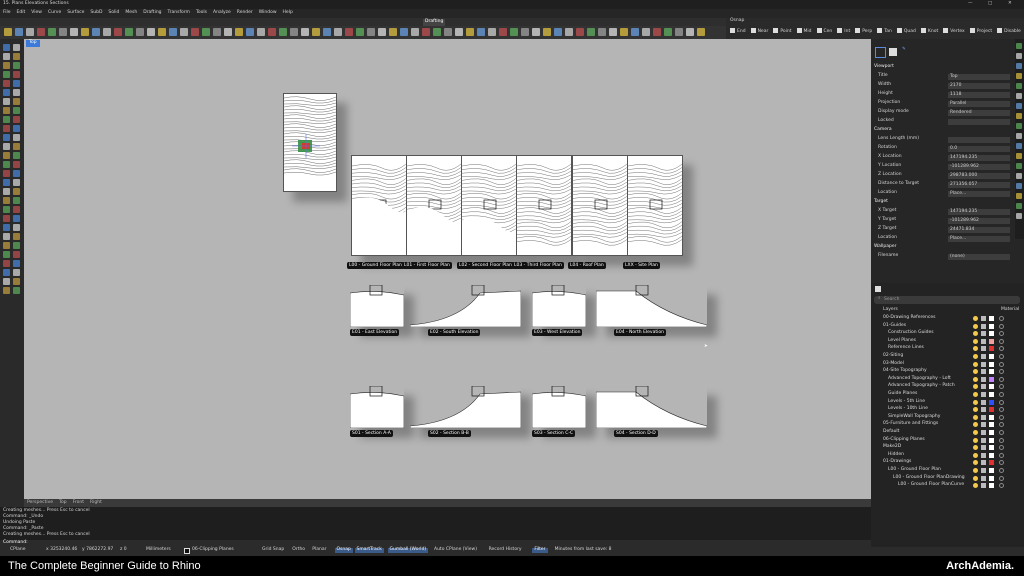 This screenshot has height=576, width=1024. Describe the element at coordinates (948, 402) in the screenshot. I see `layer-row: Levels - 5th Line` at that location.